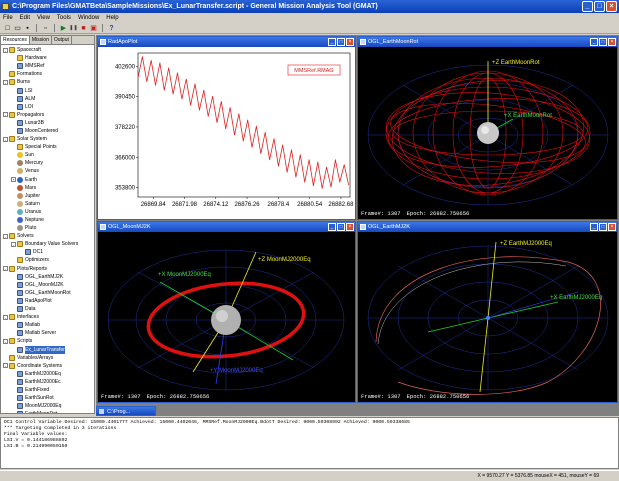 The width and height of the screenshot is (619, 481). Describe the element at coordinates (112, 18) in the screenshot. I see `menu-help: Help` at that location.